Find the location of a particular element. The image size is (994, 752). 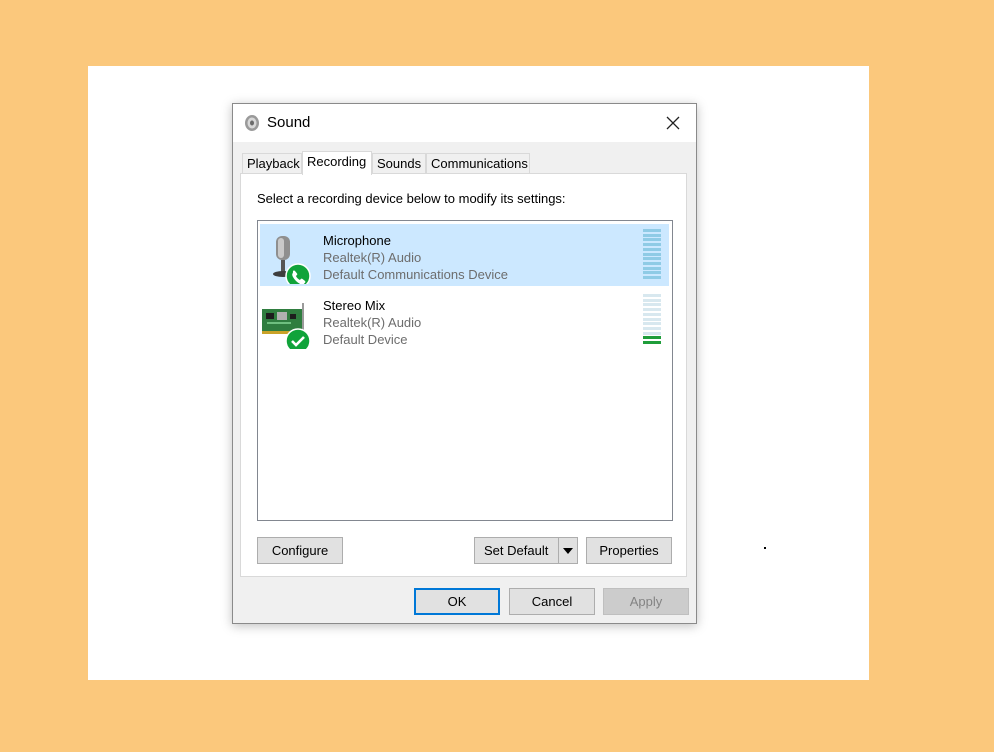

chevron-down-icon is located at coordinates (568, 550).